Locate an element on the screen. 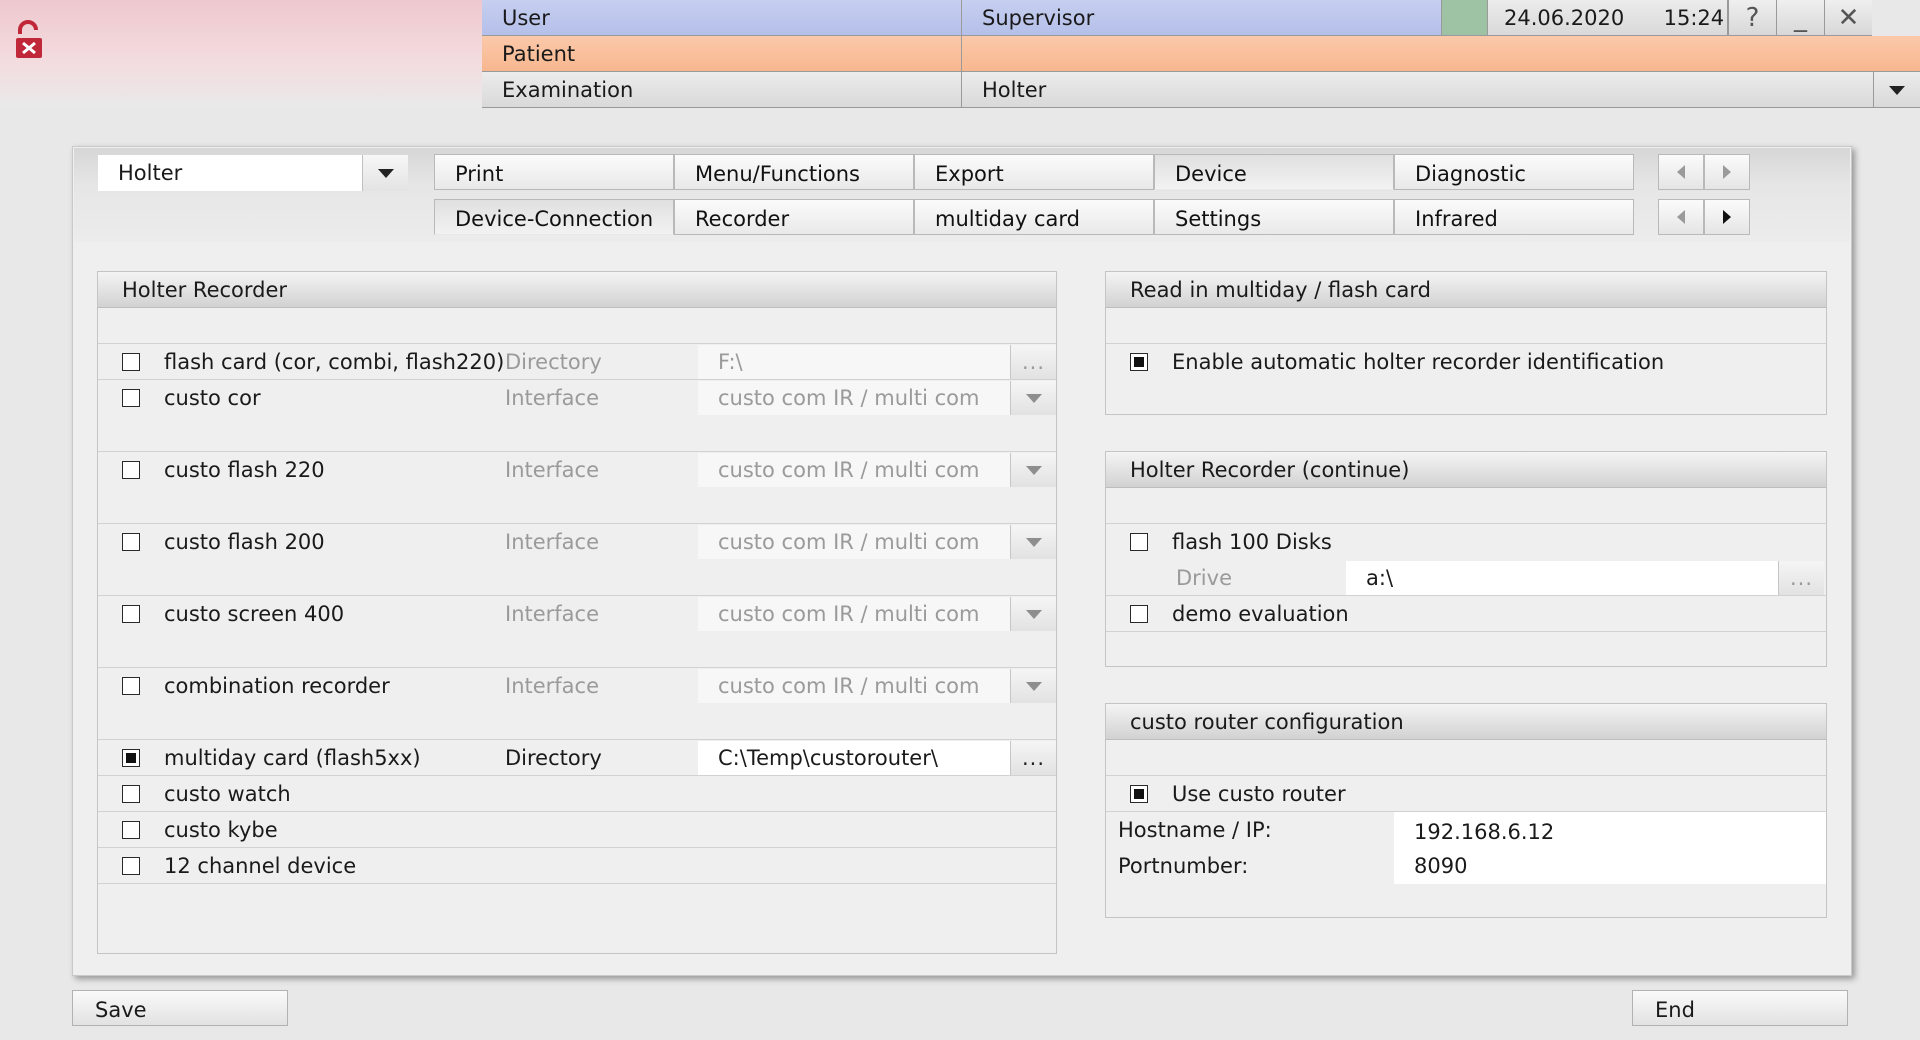 The height and width of the screenshot is (1040, 1920). tabs-row2-prev-button is located at coordinates (1681, 217).